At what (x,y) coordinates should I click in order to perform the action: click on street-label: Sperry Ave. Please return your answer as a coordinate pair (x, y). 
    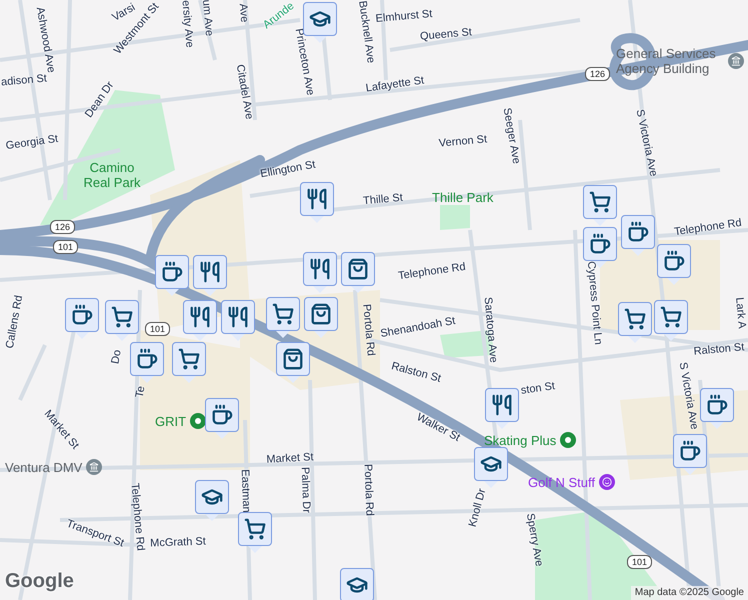
    Looking at the image, I should click on (534, 540).